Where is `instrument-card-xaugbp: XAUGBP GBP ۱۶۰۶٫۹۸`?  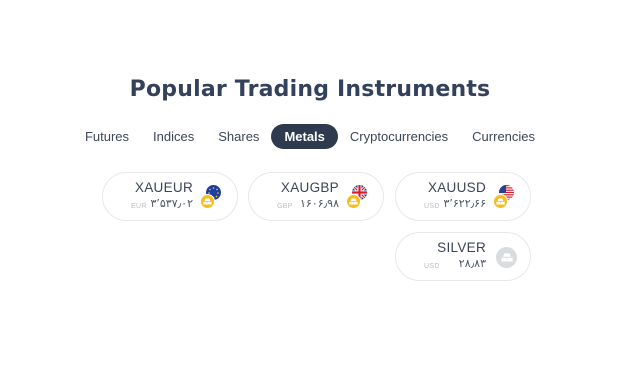
instrument-card-xaugbp: XAUGBP GBP ۱۶۰۶٫۹۸ is located at coordinates (316, 196).